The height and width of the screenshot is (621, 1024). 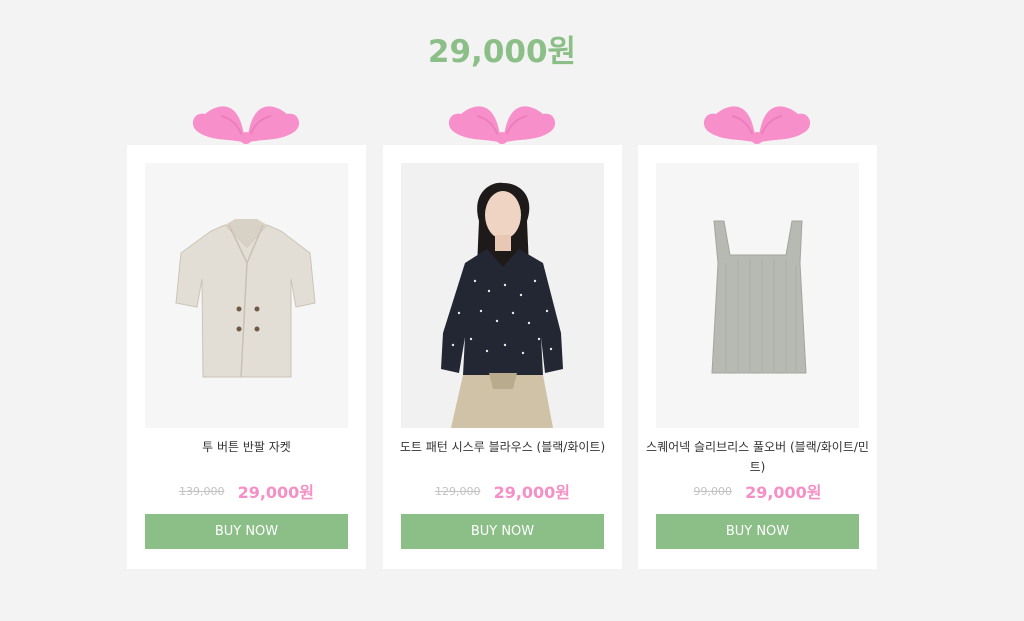 What do you see at coordinates (246, 447) in the screenshot?
I see `product-name: 투 버튼 반팔 자켓` at bounding box center [246, 447].